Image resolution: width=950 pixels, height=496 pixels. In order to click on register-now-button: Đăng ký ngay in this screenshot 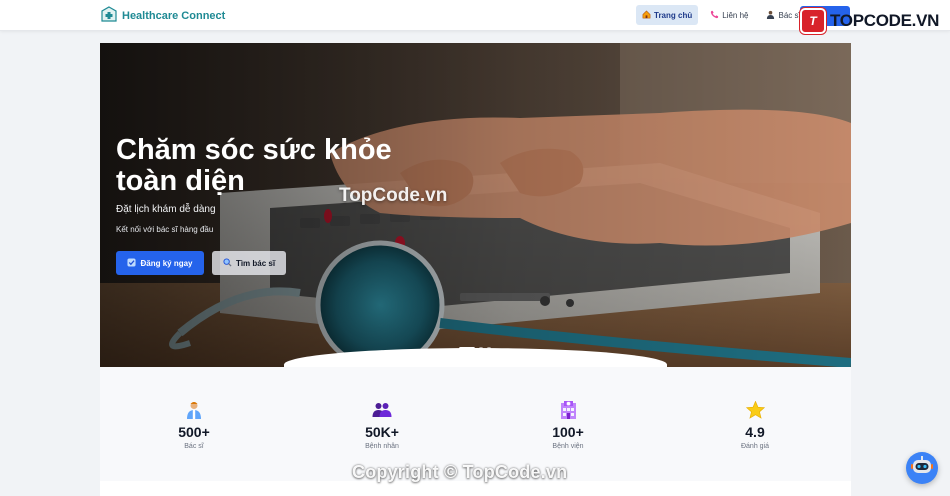, I will do `click(160, 263)`.